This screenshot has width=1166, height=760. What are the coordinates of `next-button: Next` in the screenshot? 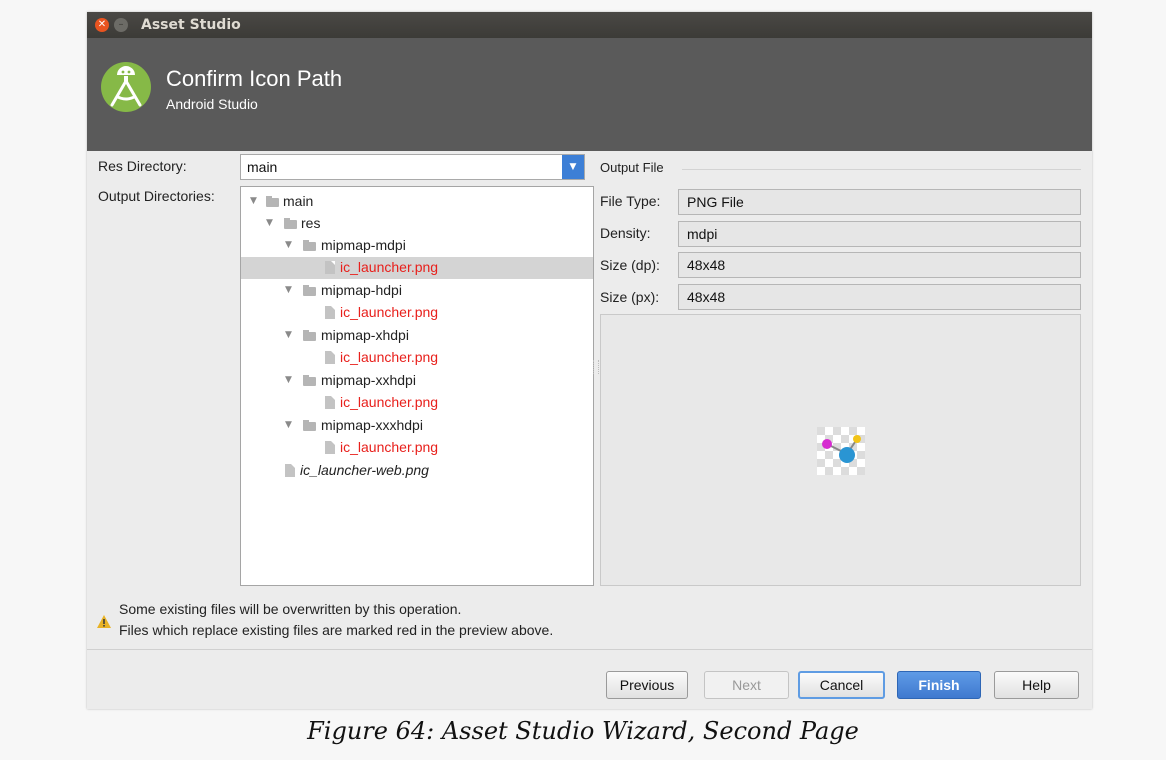 It's located at (746, 685).